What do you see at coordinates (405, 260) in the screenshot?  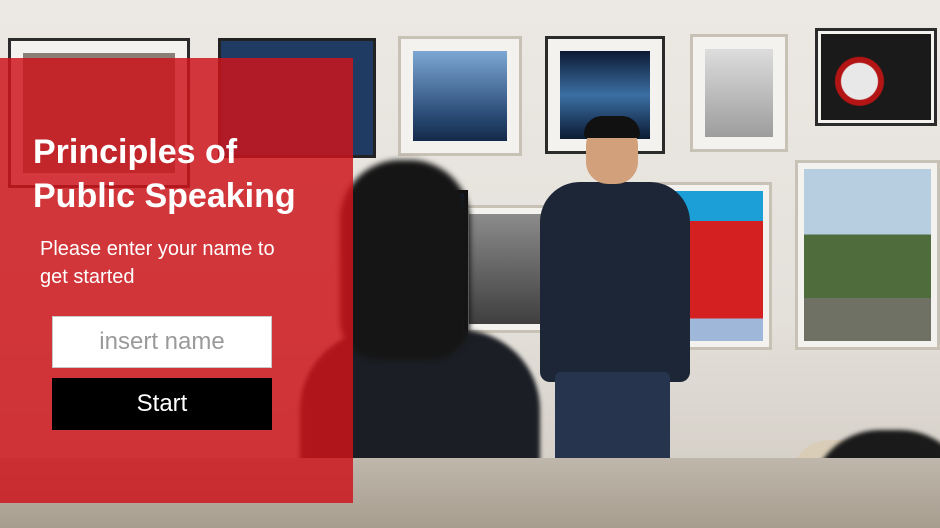 I see `audience-member` at bounding box center [405, 260].